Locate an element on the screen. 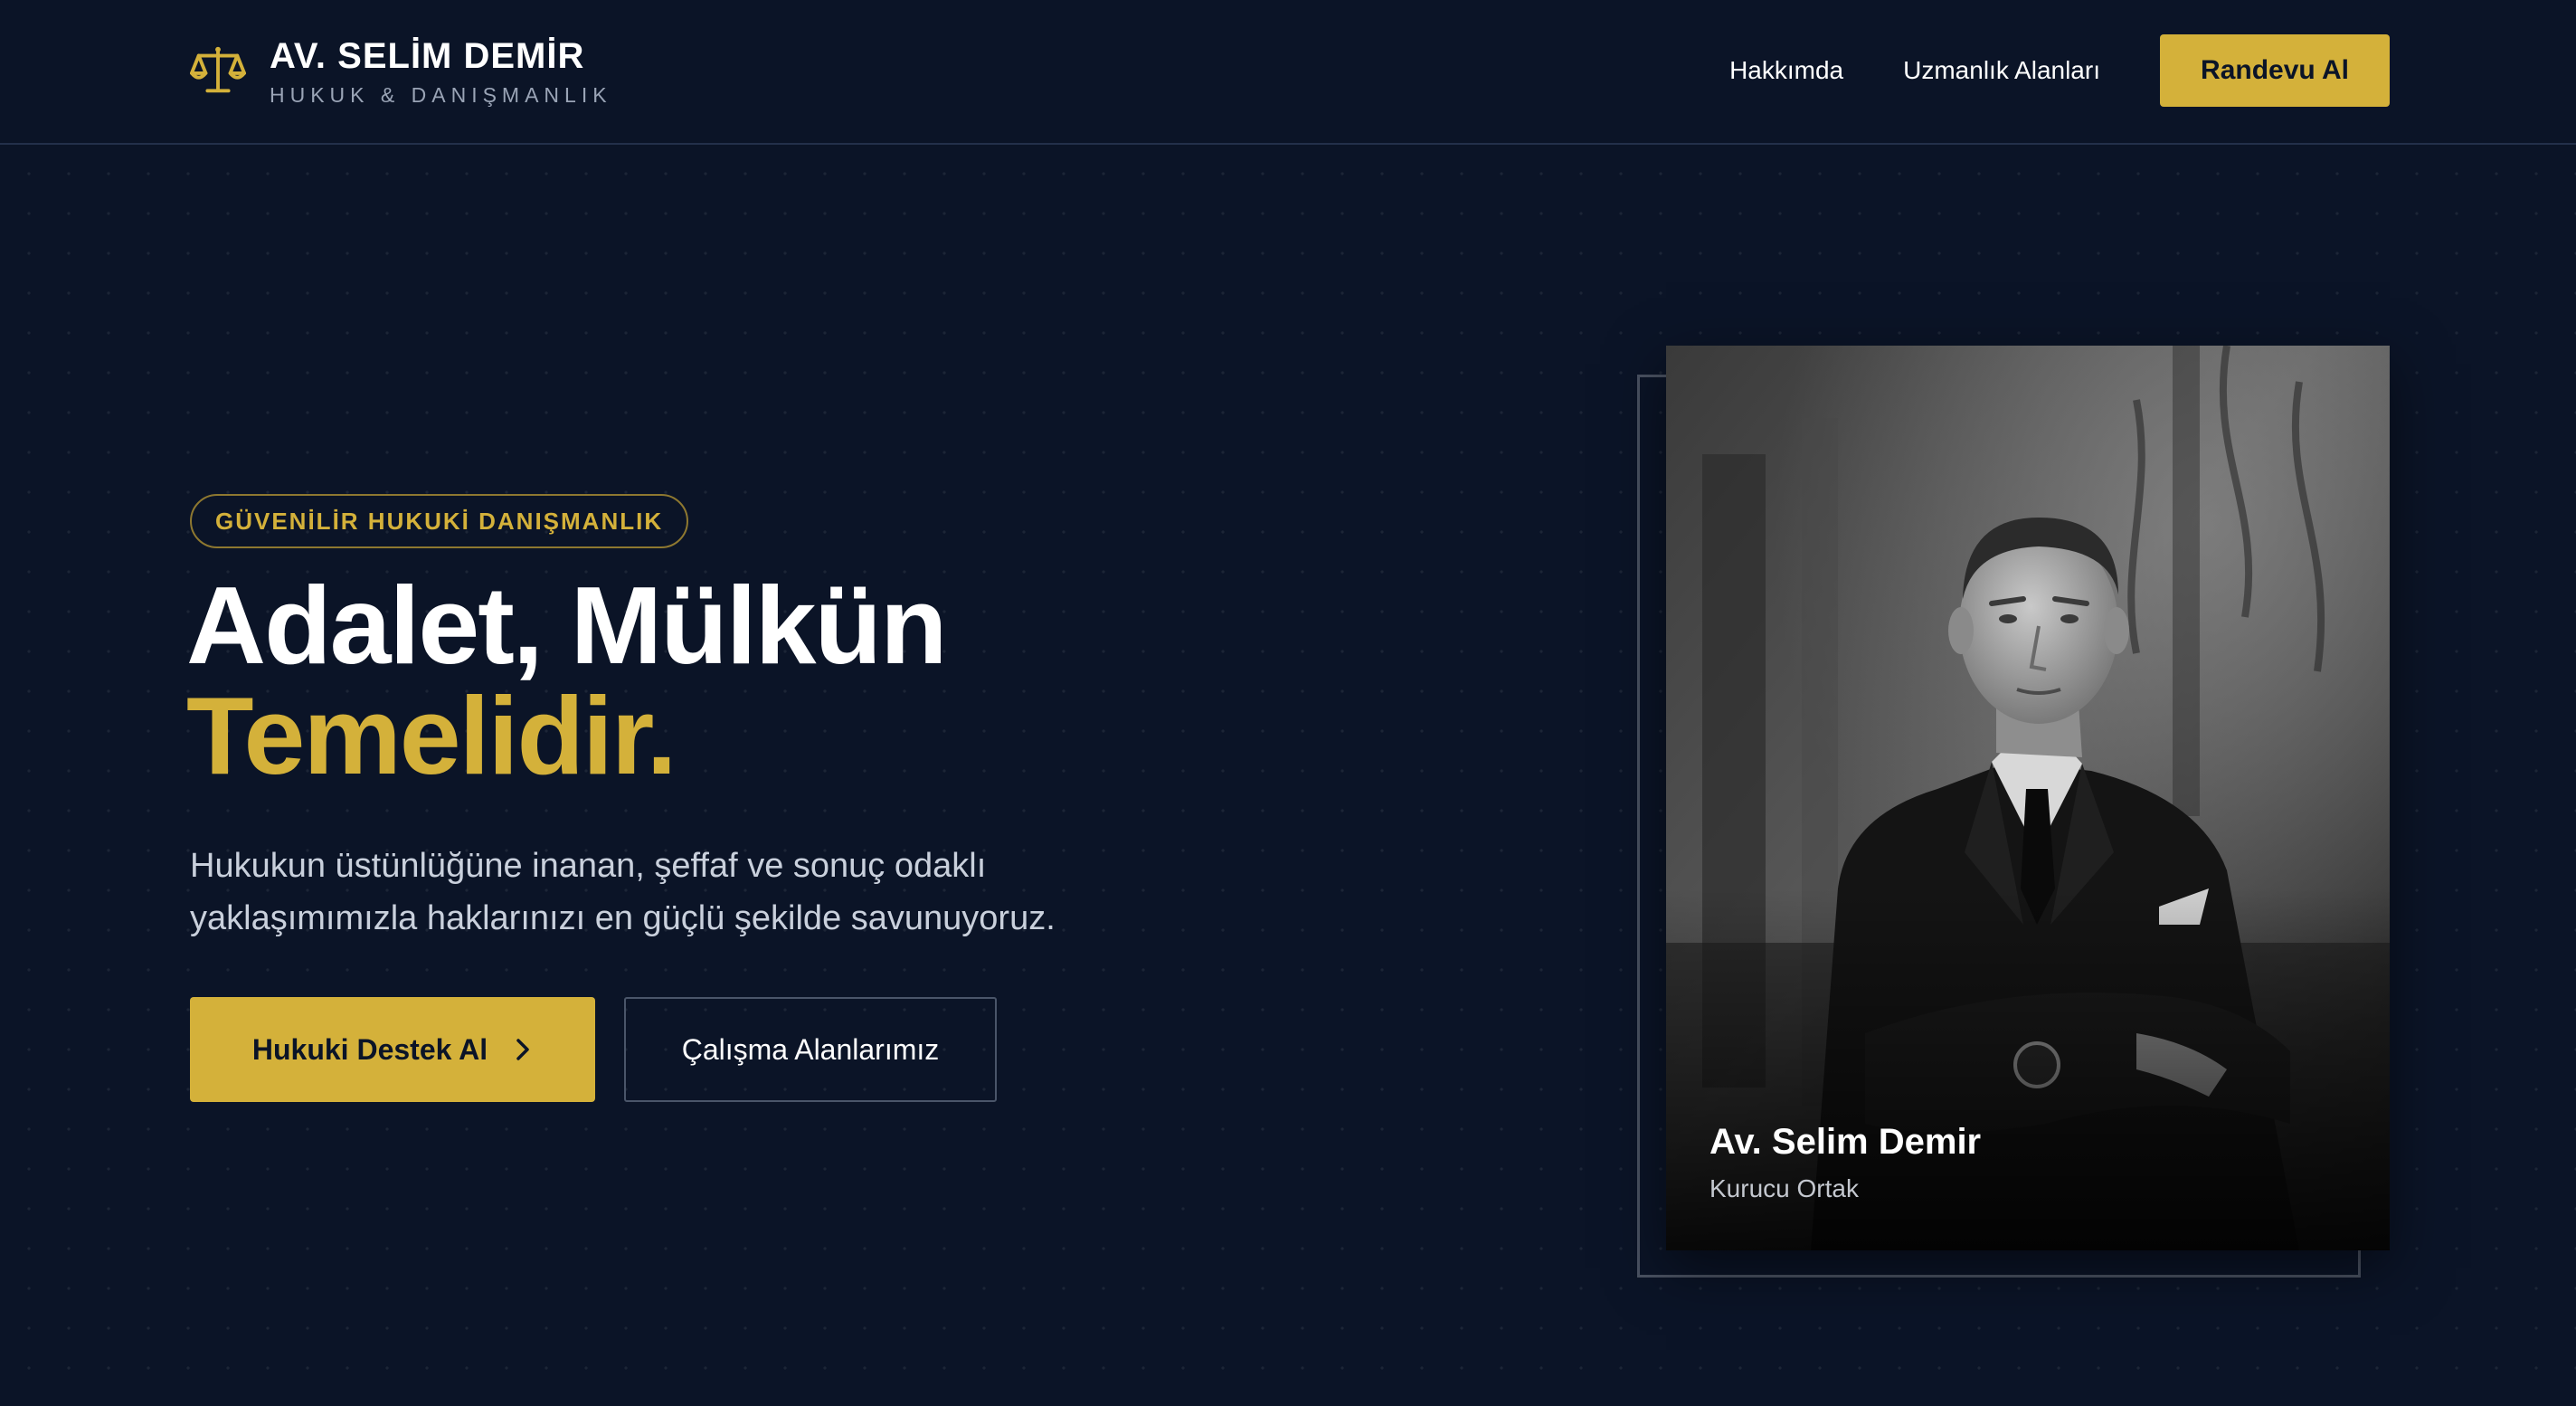 This screenshot has height=1406, width=2576. primary-button-label: Hukuki Destek Al is located at coordinates (369, 1049).